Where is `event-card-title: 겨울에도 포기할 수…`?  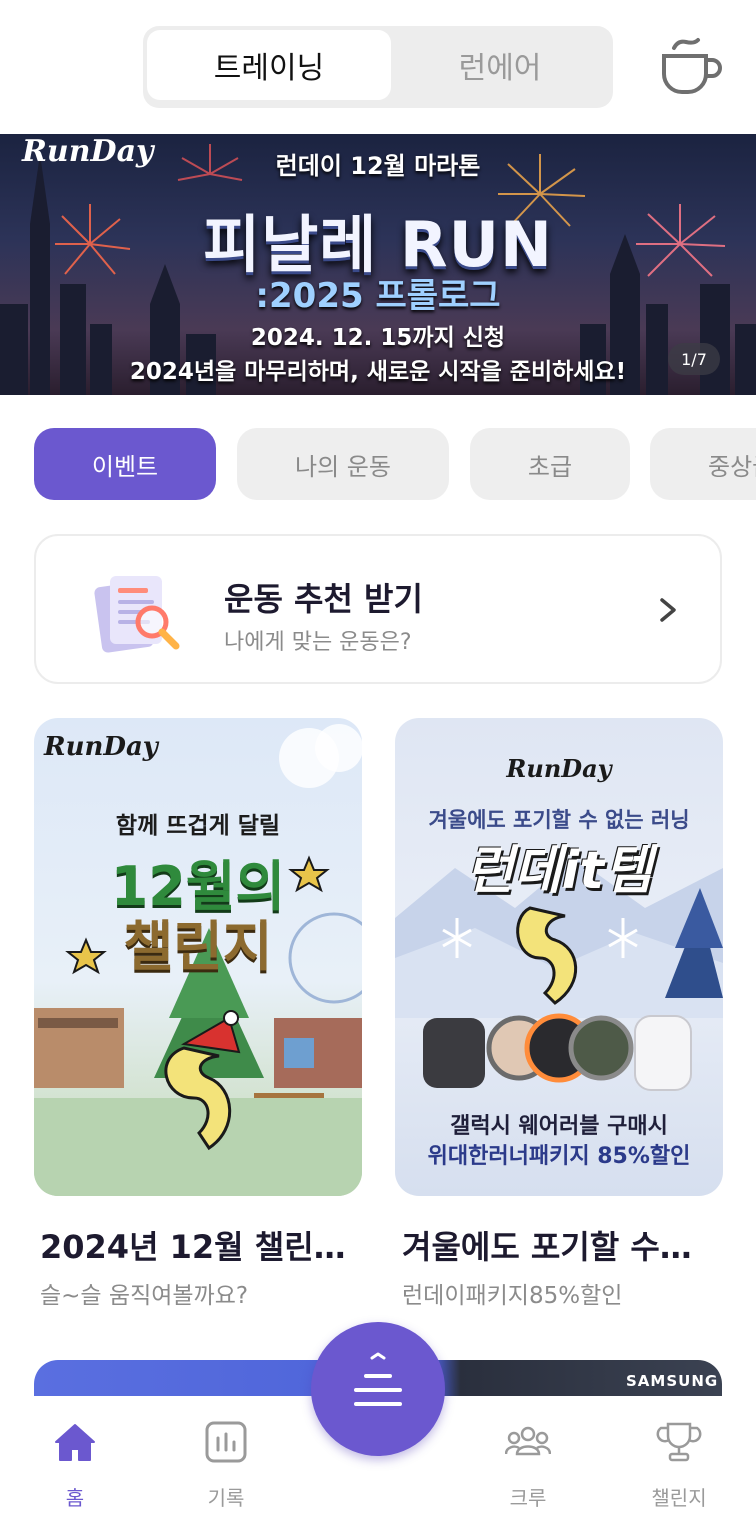 event-card-title: 겨울에도 포기할 수… is located at coordinates (547, 1245).